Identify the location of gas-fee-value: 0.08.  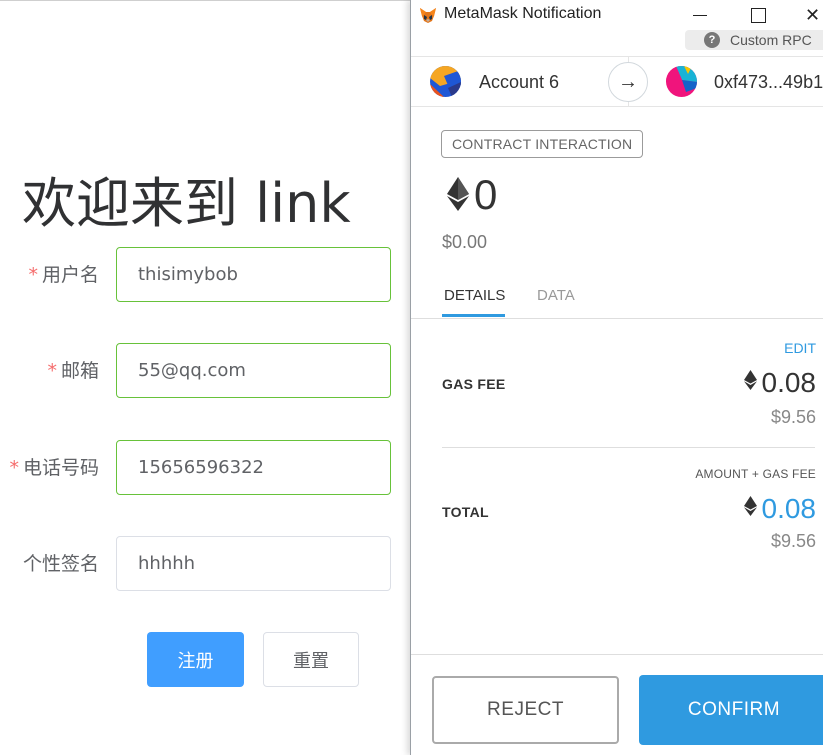
(789, 382).